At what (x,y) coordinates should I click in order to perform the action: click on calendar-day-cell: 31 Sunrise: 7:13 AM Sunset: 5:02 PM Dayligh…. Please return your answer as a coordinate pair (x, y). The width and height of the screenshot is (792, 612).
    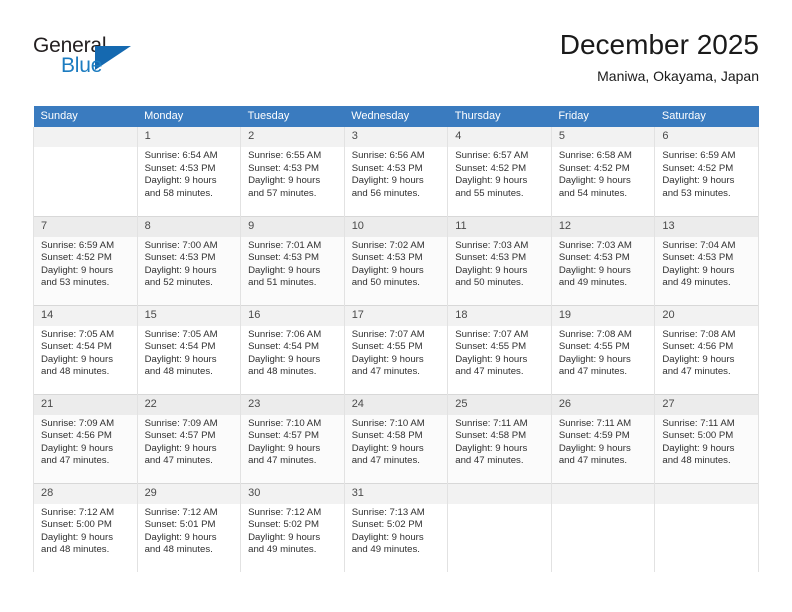
    Looking at the image, I should click on (396, 527).